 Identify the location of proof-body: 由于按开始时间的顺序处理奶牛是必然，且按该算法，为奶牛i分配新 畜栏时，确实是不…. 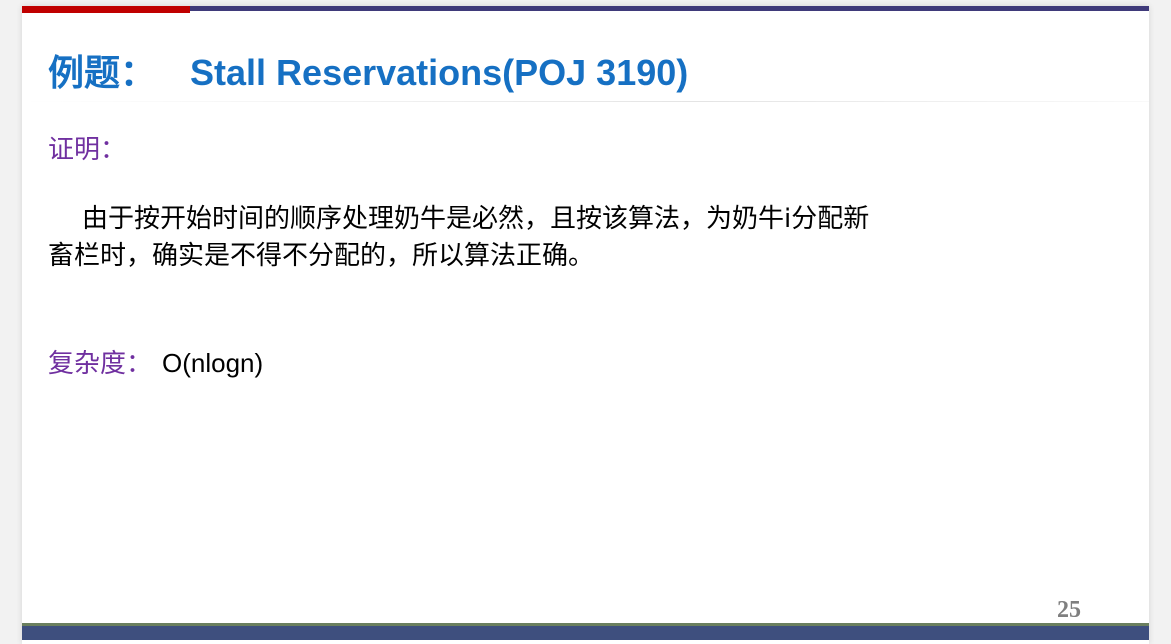
(528, 238).